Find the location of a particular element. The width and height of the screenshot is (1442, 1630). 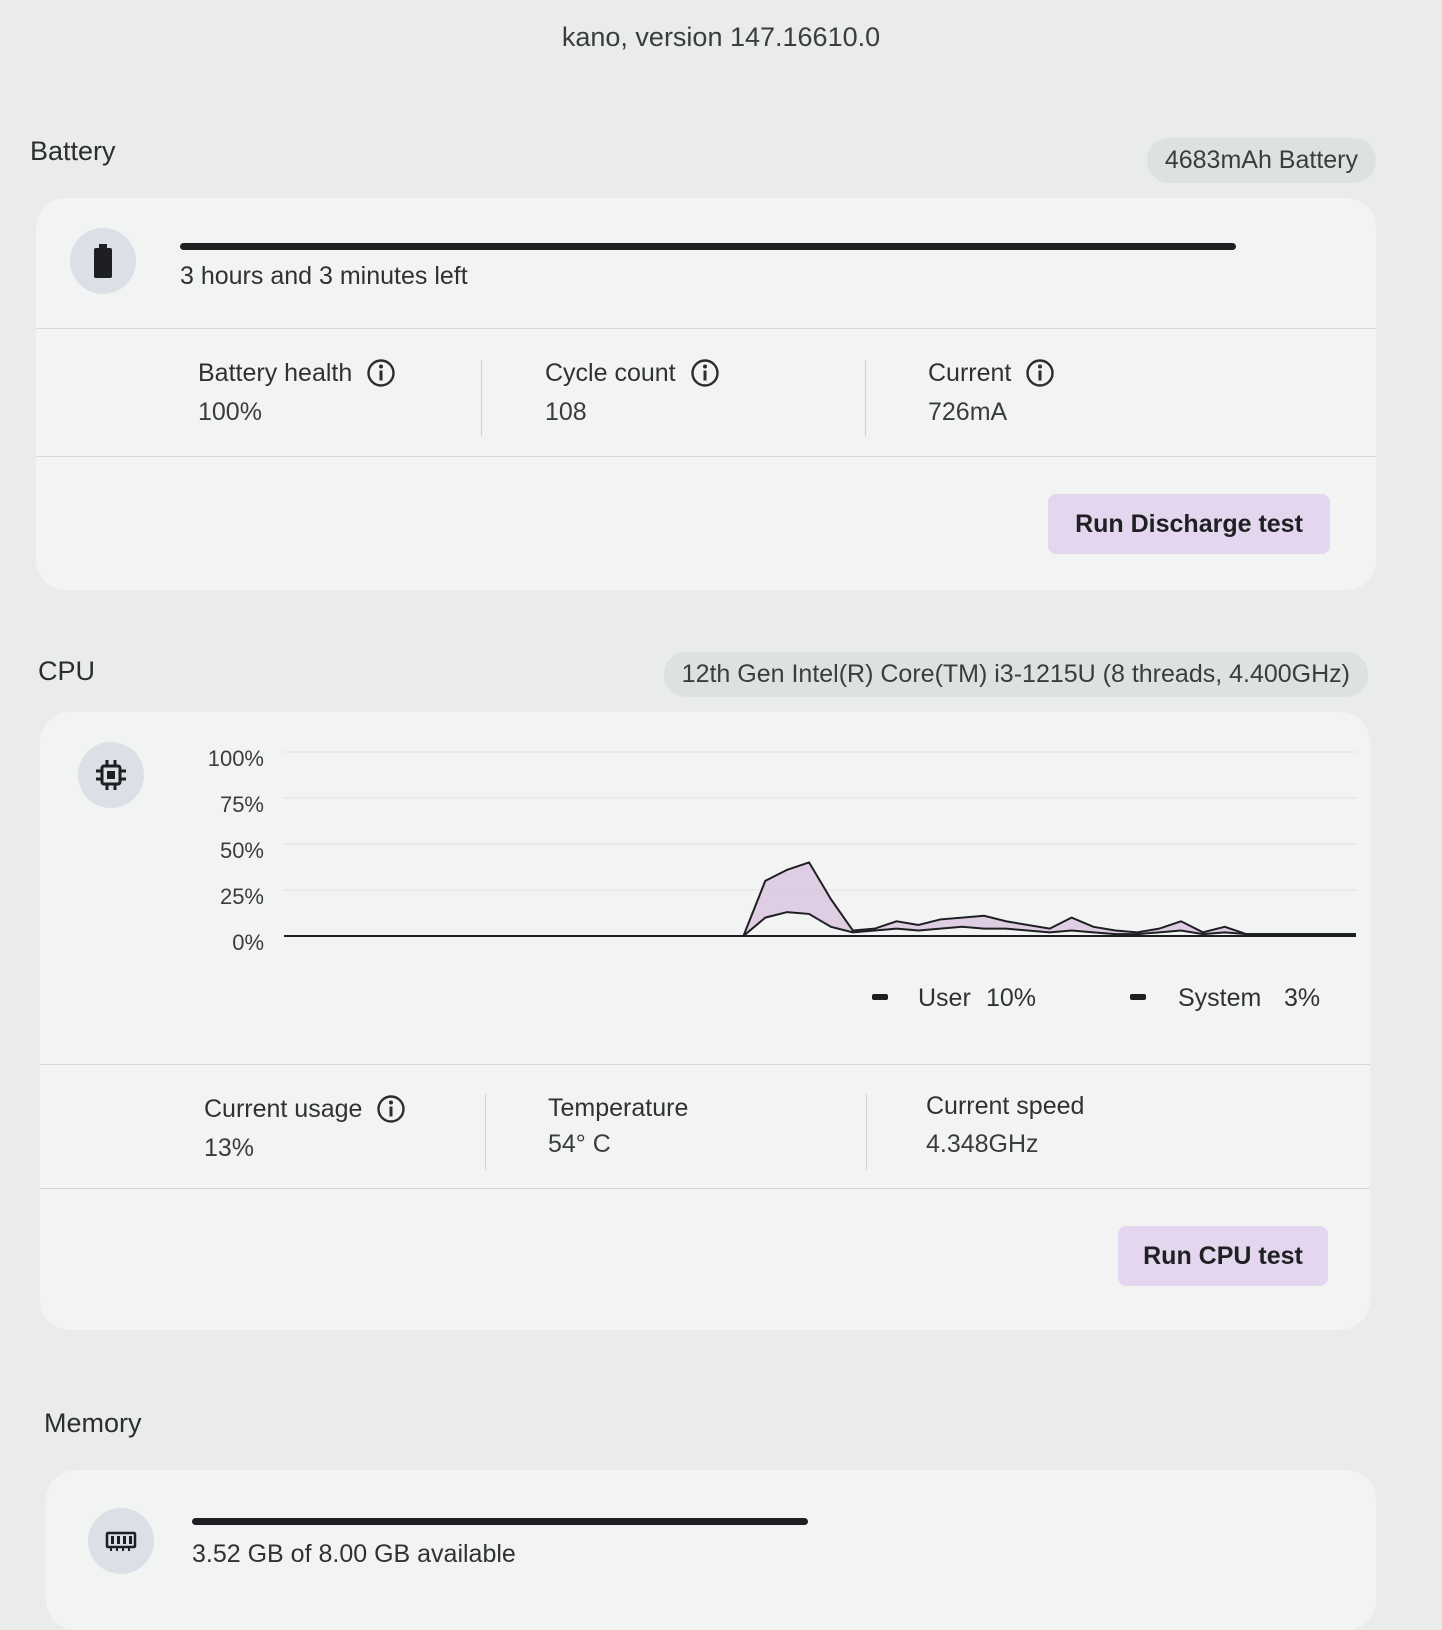

memory-icon-badge is located at coordinates (121, 1541).